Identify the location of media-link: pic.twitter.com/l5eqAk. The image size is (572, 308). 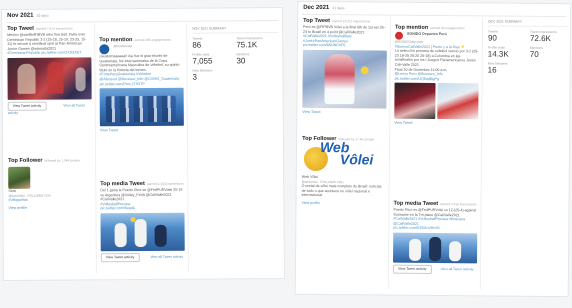
(142, 208).